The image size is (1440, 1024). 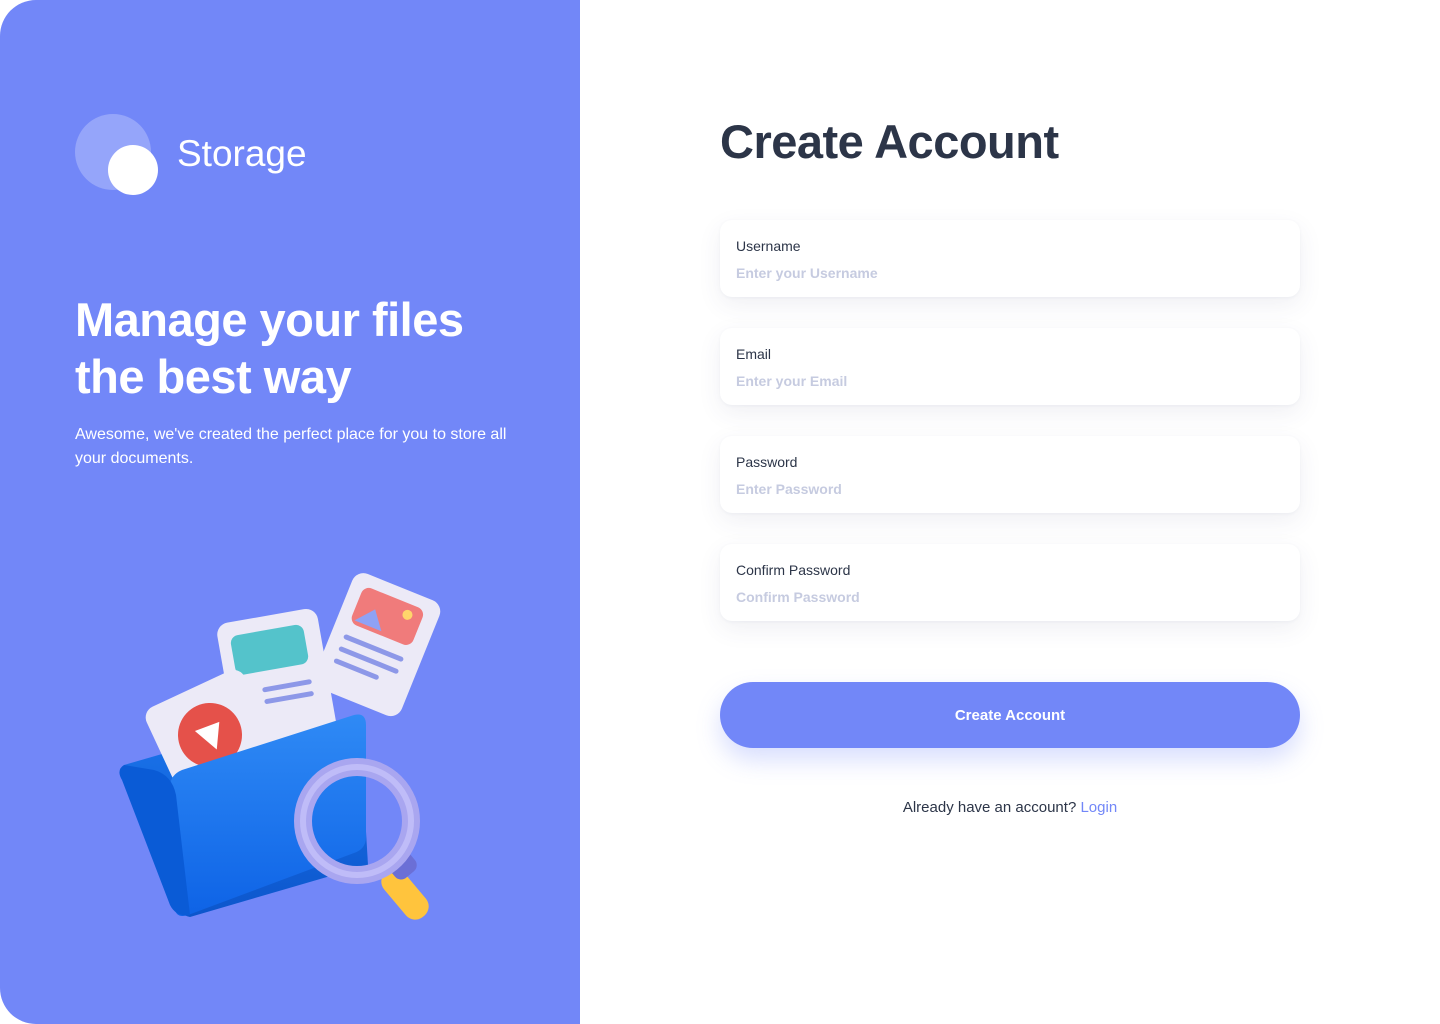 I want to click on username-input, so click(x=1006, y=273).